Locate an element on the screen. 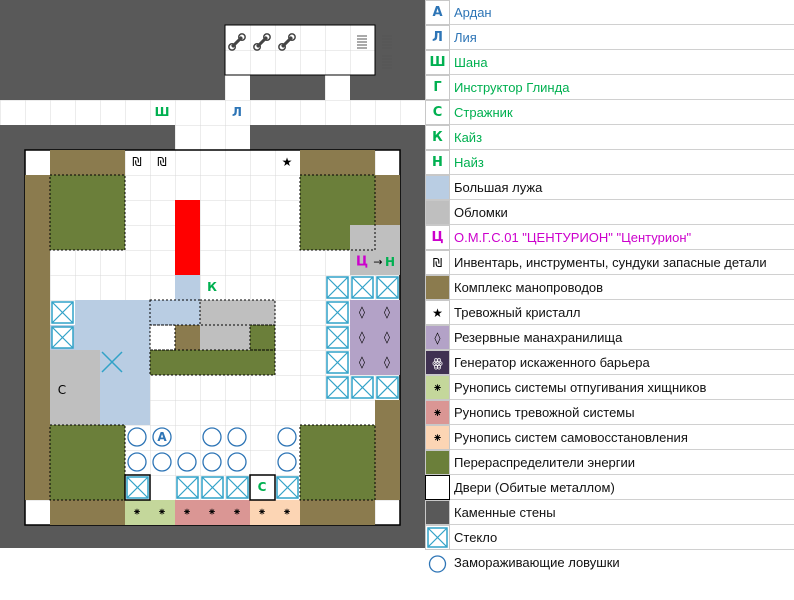  legend-symbol: С is located at coordinates (437, 112).